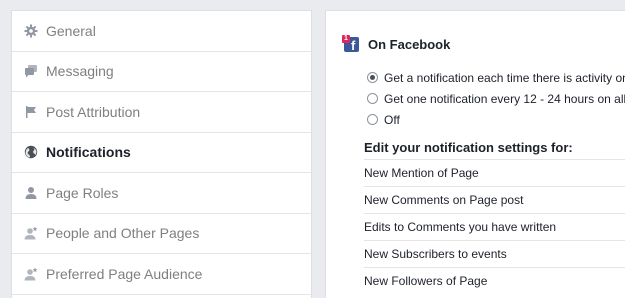 This screenshot has height=298, width=625. I want to click on sidebar-item-people-and-other-pages: People and Other Pages, so click(161, 234).